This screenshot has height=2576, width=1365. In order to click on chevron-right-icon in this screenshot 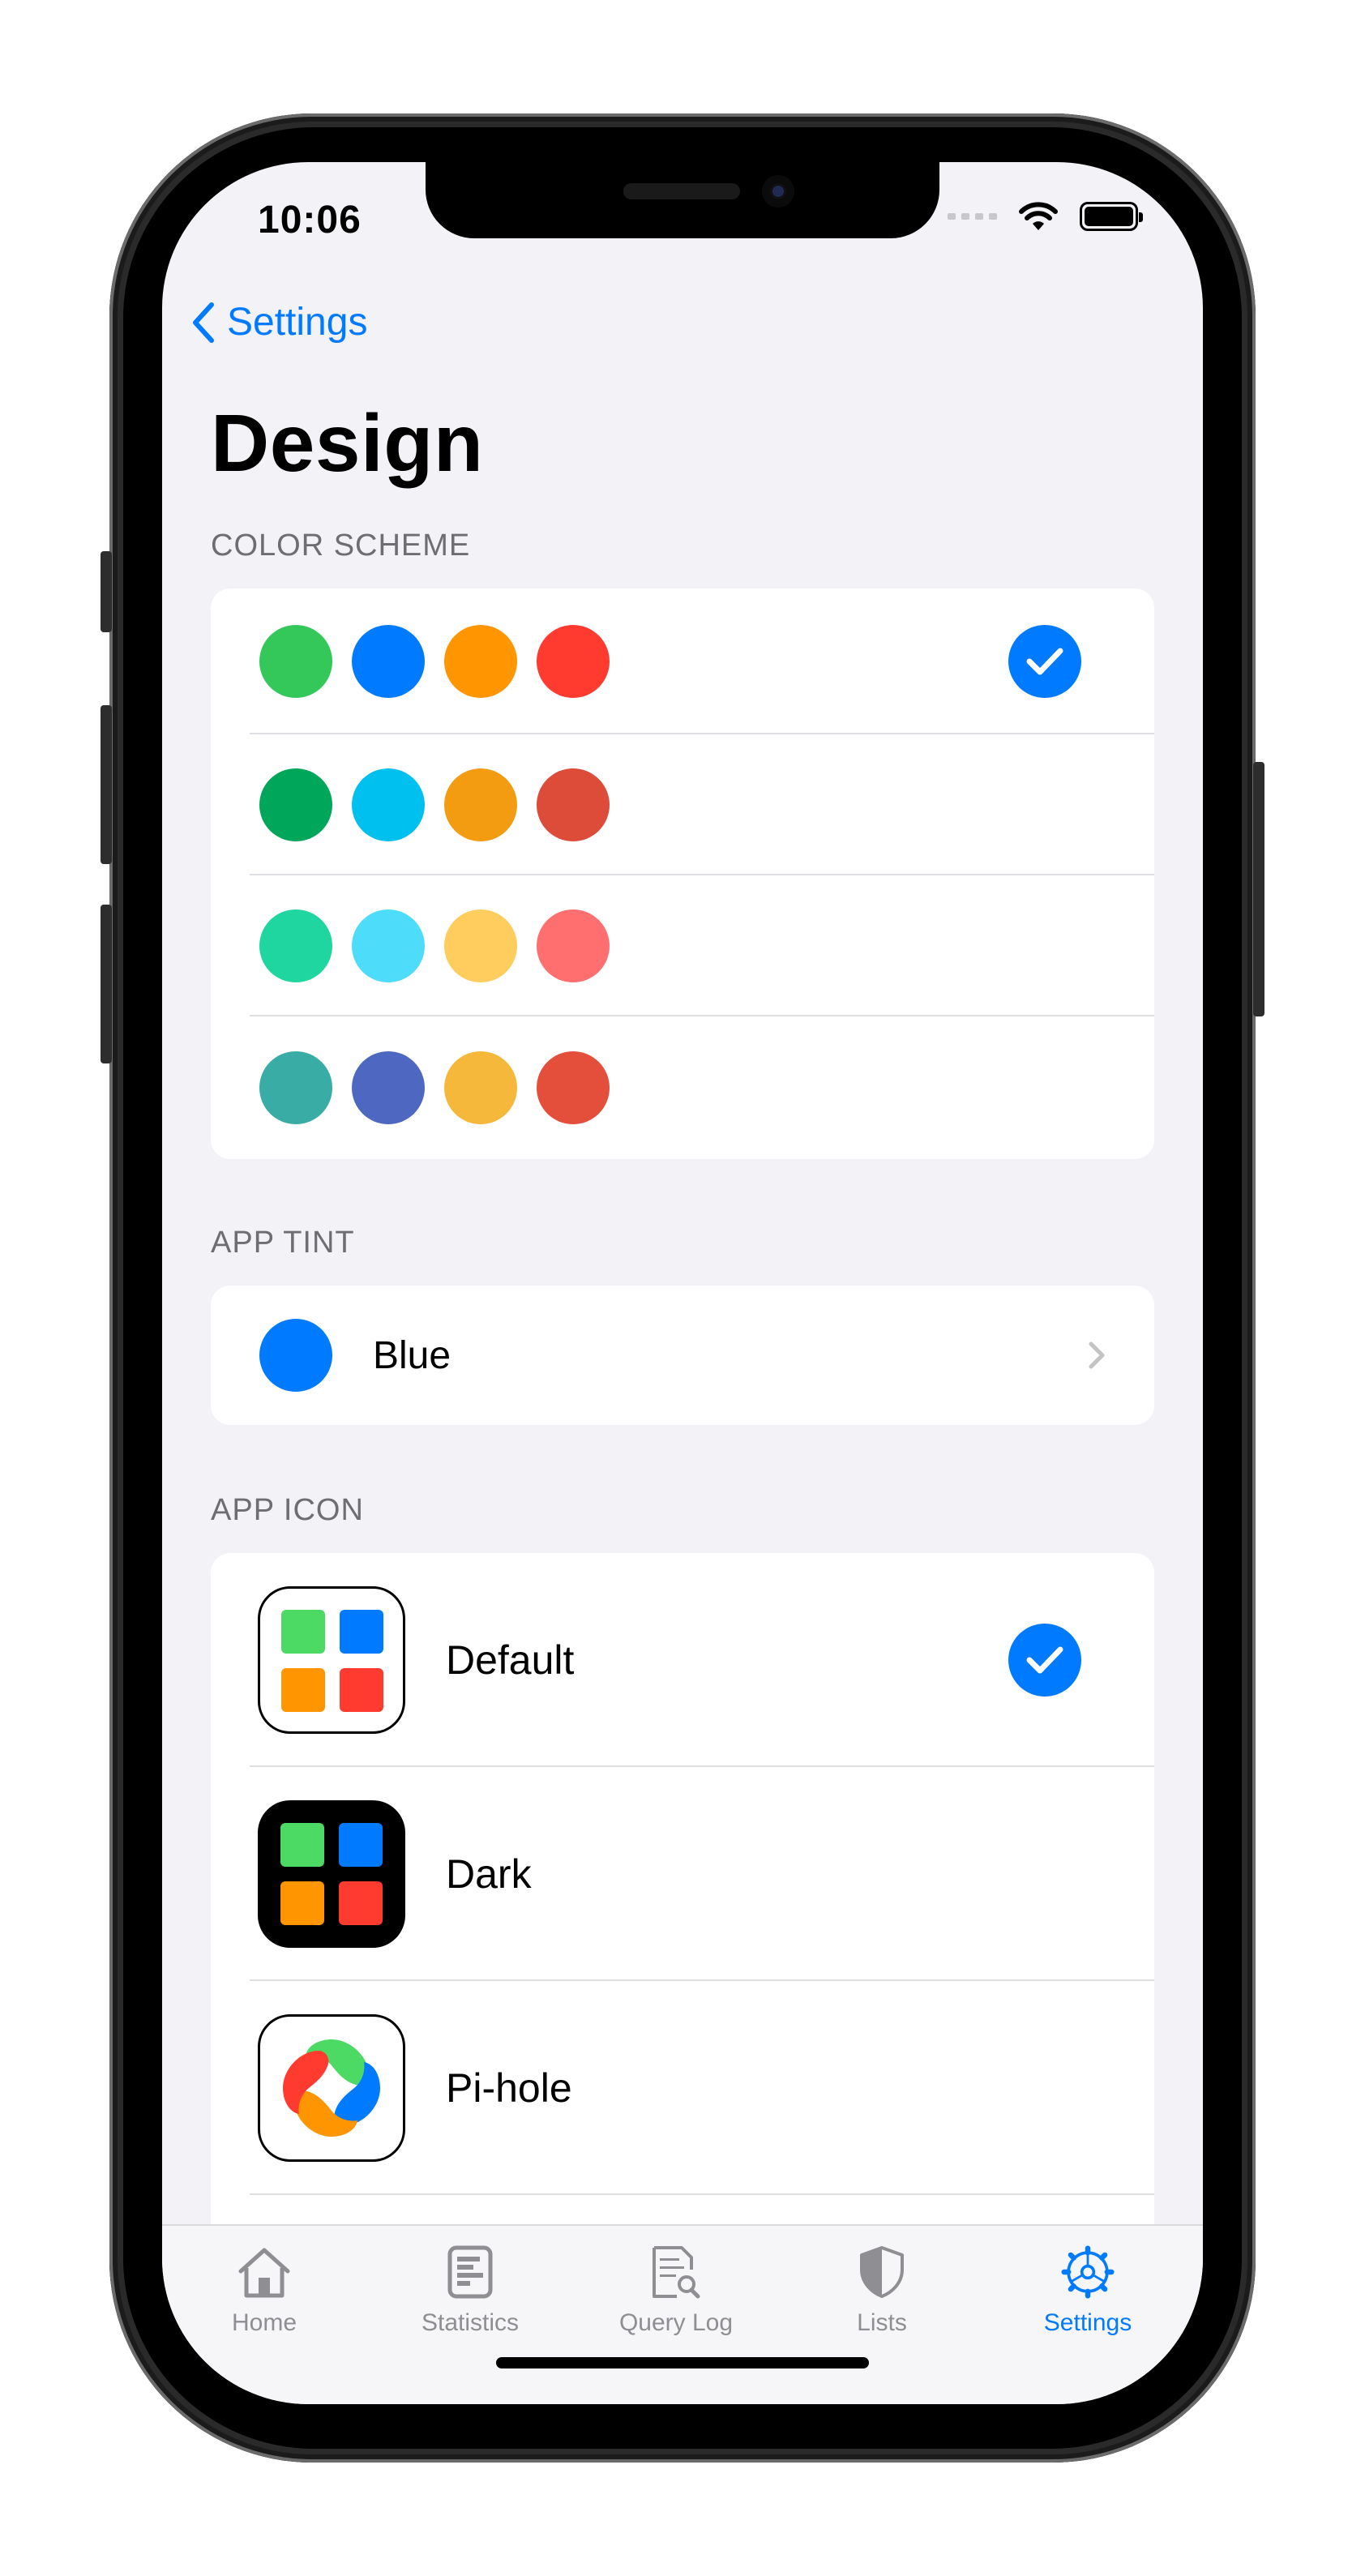, I will do `click(1097, 1355)`.